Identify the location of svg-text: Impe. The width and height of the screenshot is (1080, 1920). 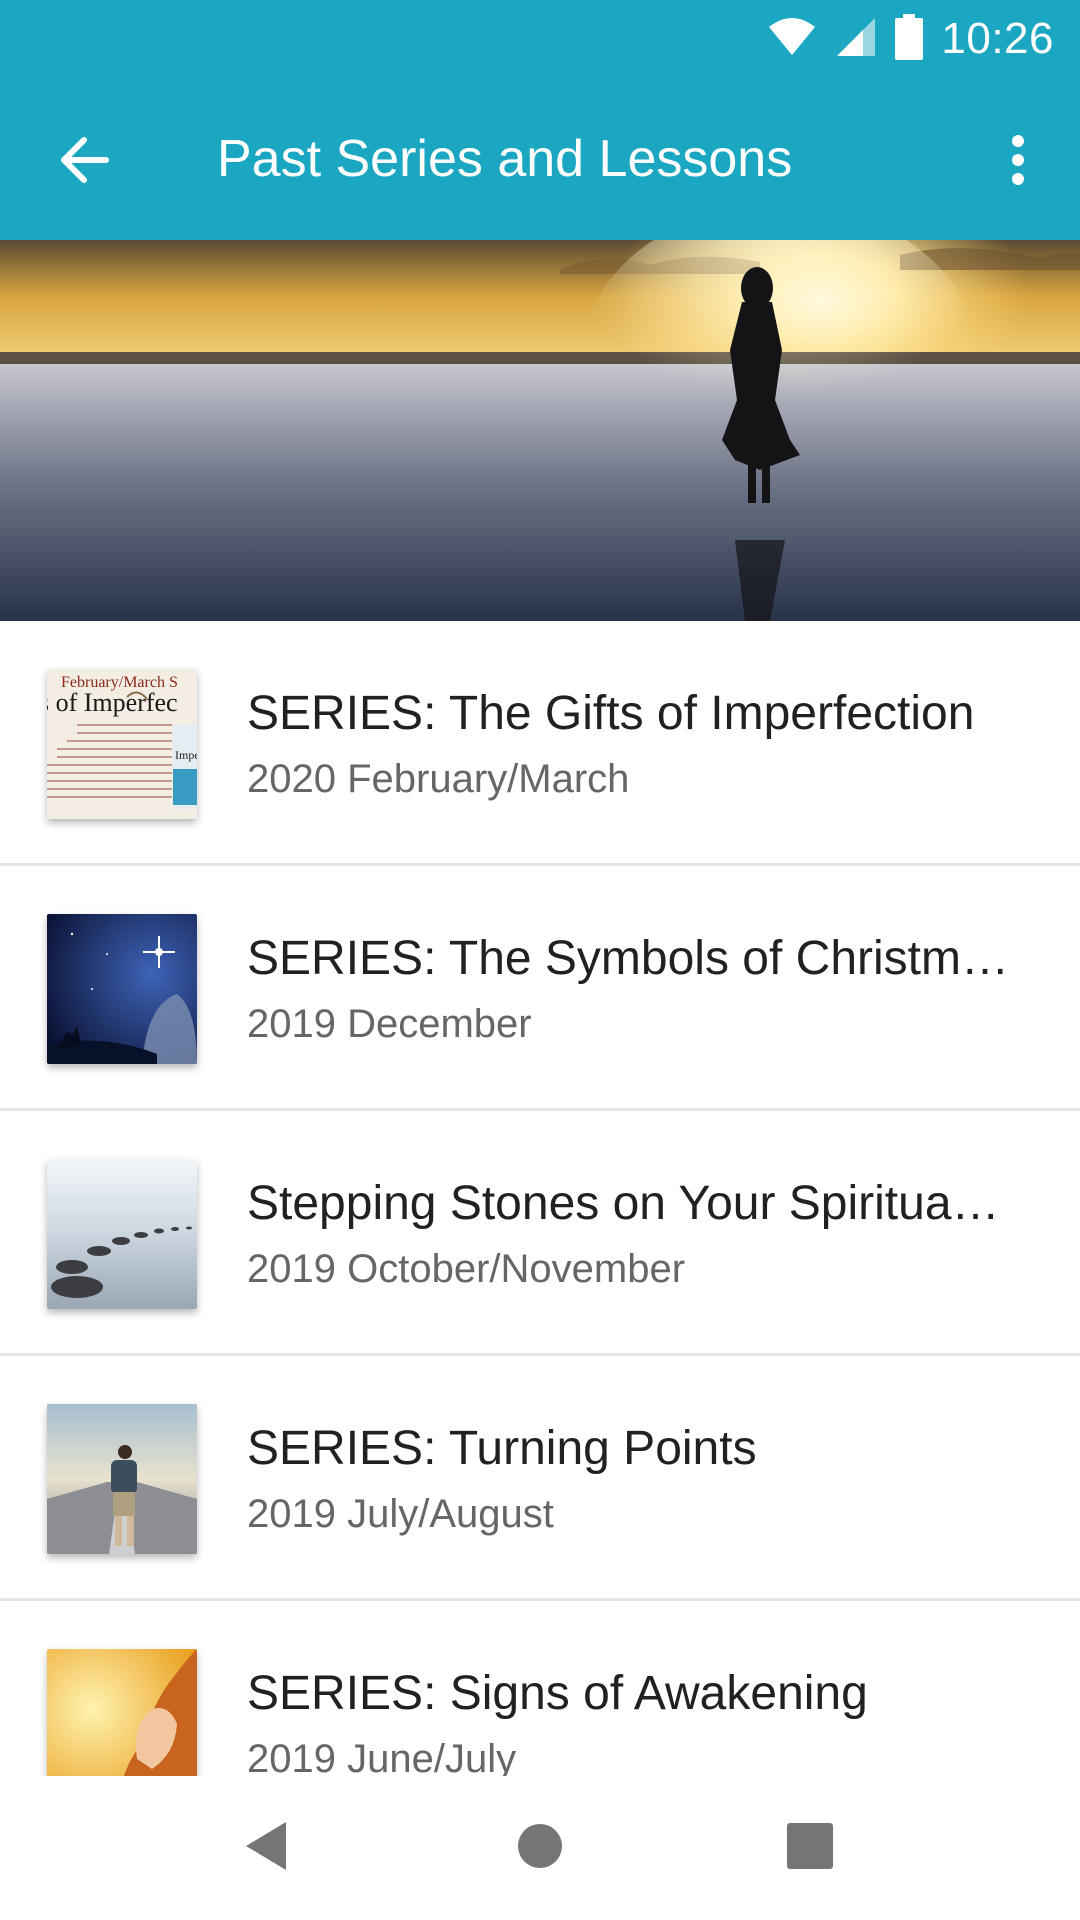
(186, 755).